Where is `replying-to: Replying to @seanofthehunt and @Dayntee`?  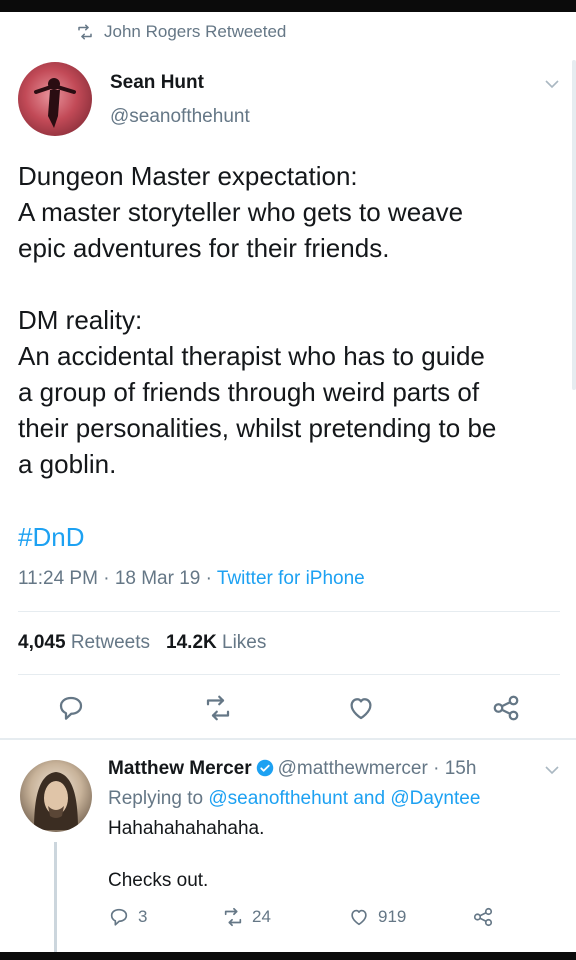
replying-to: Replying to @seanofthehunt and @Dayntee is located at coordinates (294, 799).